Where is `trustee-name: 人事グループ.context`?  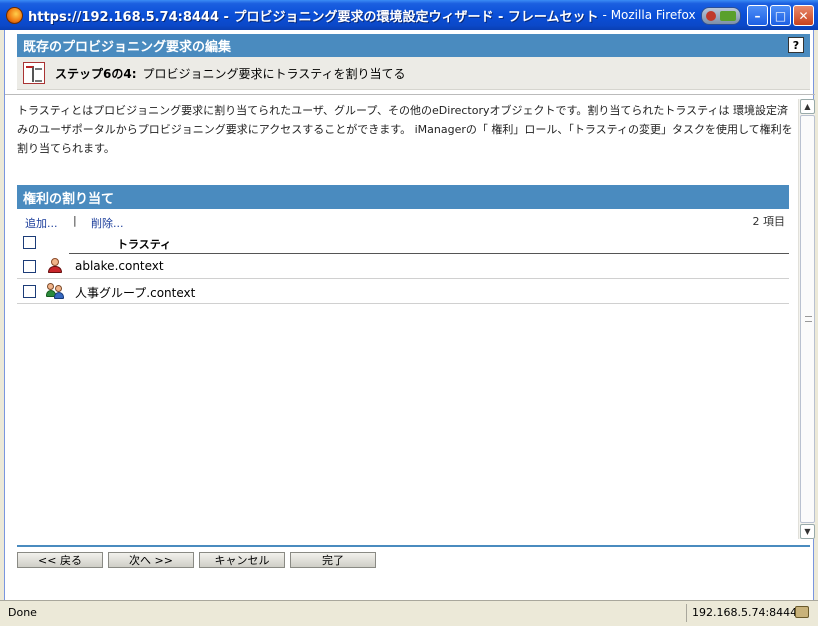 trustee-name: 人事グループ.context is located at coordinates (135, 293).